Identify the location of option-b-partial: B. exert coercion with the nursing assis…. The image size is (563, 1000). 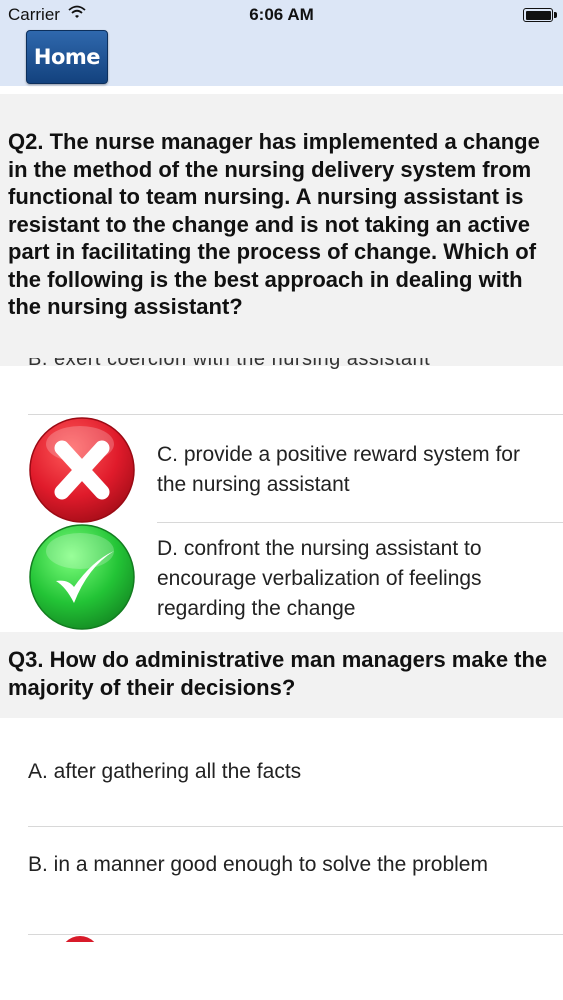
(229, 364).